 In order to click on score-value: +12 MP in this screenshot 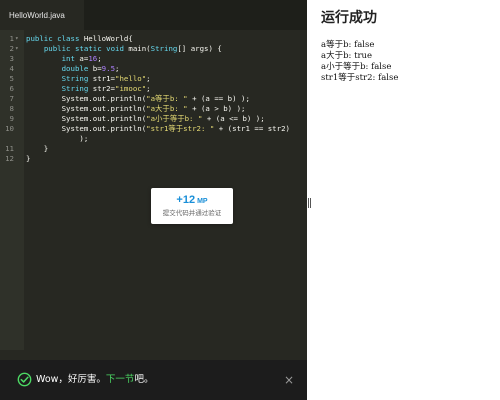, I will do `click(192, 201)`.